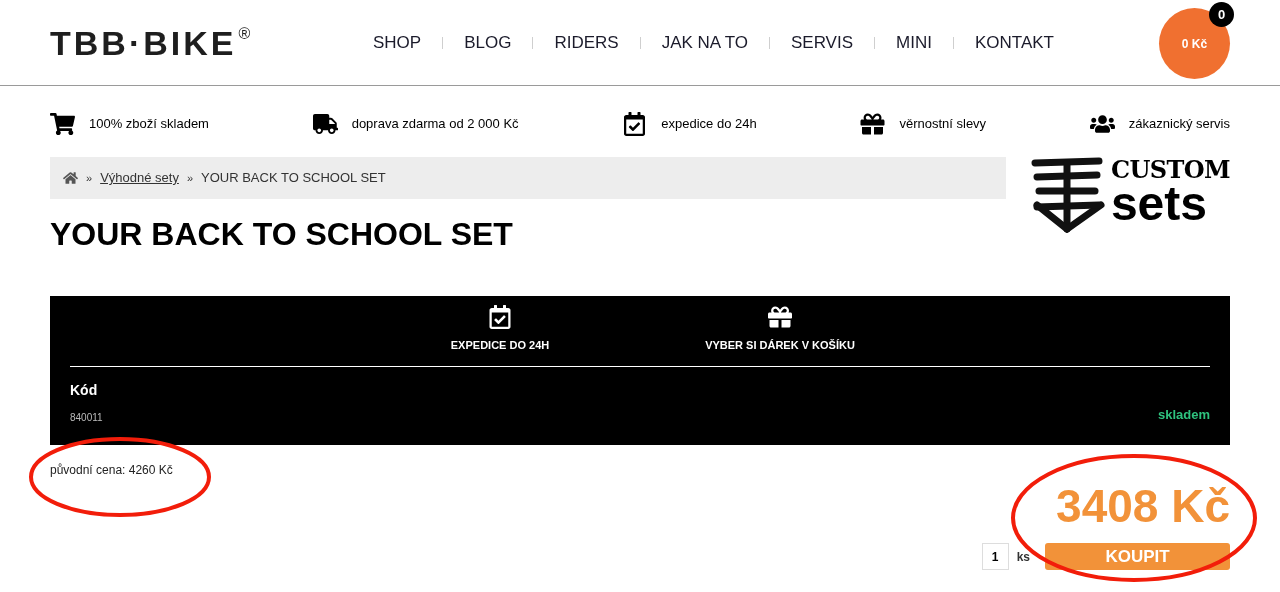  What do you see at coordinates (435, 124) in the screenshot?
I see `feature-text: doprava zdarma od 2 000 Kč` at bounding box center [435, 124].